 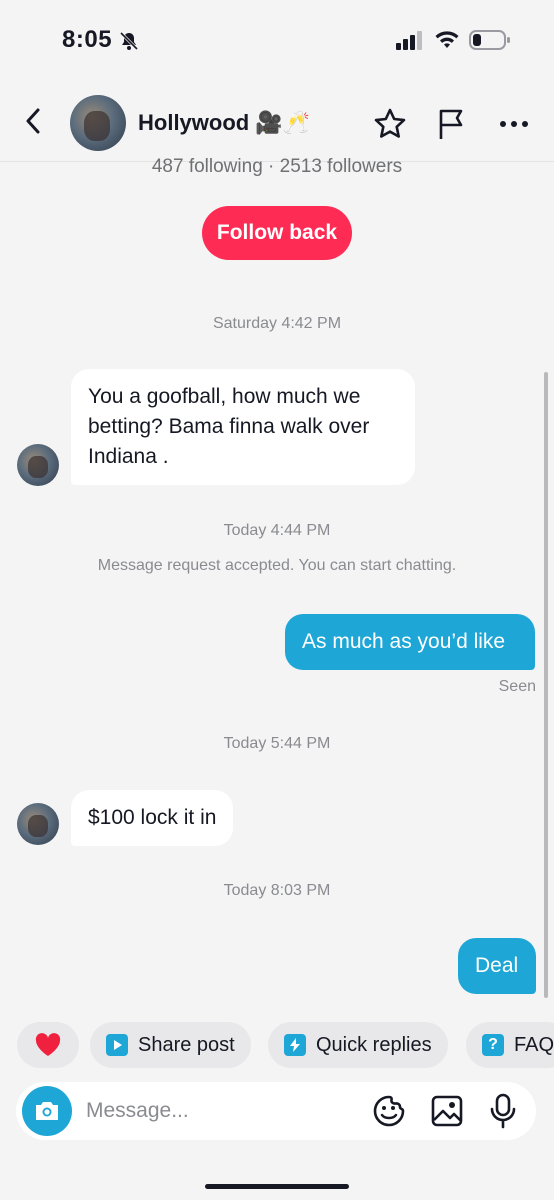 I want to click on quick-actions-bar: Share post Quick replies ? FAQ, so click(x=277, y=1046).